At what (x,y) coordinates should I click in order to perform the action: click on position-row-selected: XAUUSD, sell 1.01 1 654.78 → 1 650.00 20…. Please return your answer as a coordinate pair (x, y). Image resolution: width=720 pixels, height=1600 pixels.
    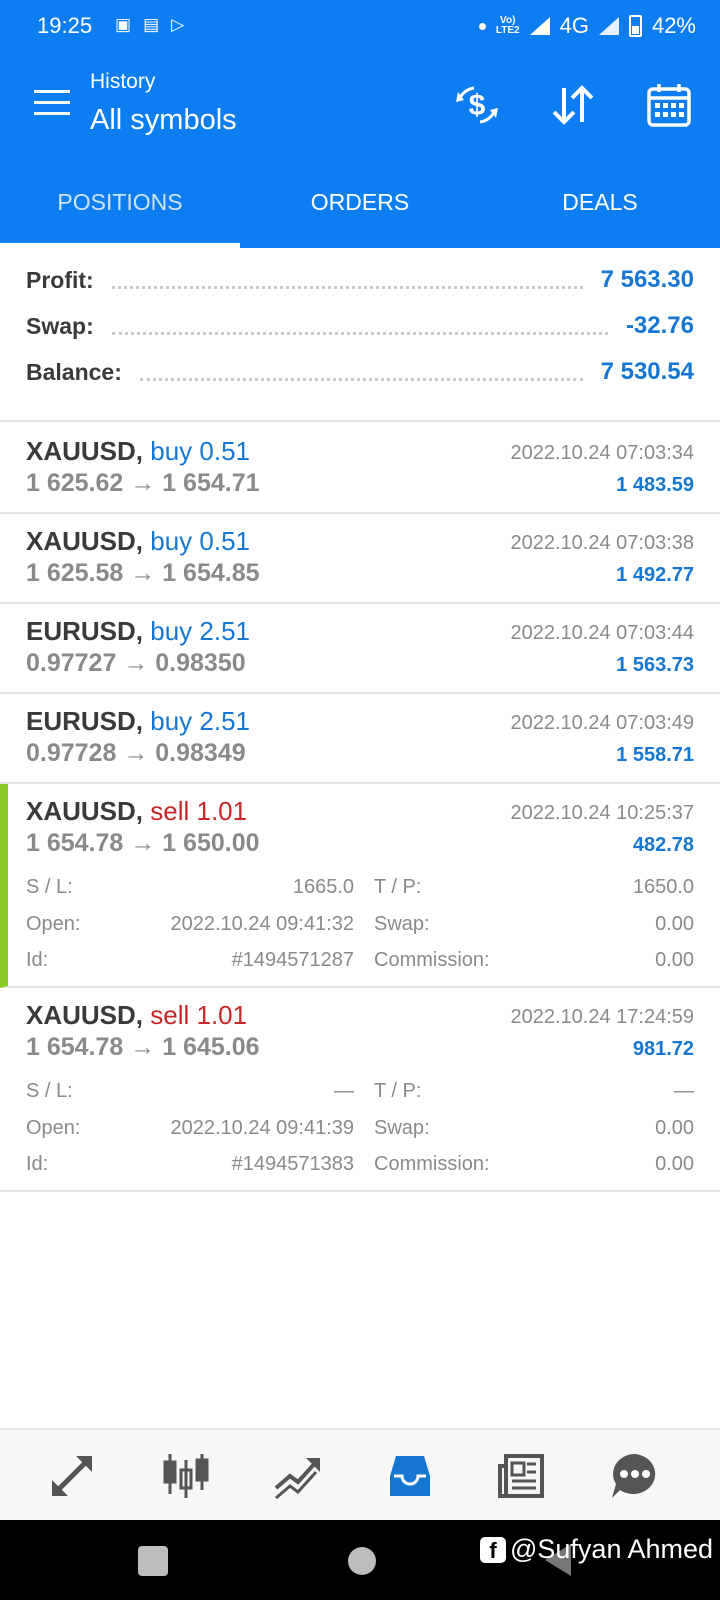
    Looking at the image, I should click on (360, 886).